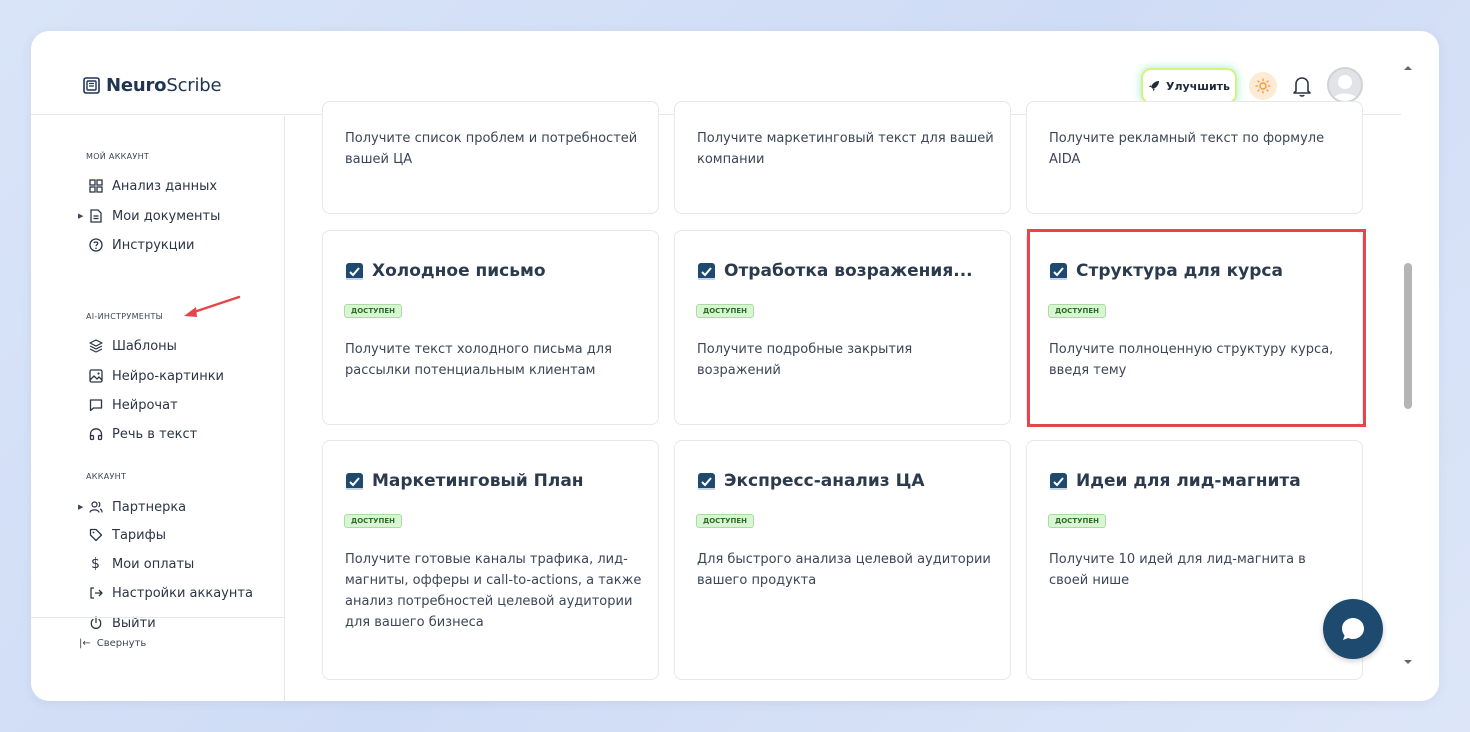  Describe the element at coordinates (1154, 86) in the screenshot. I see `rocket-icon` at that location.